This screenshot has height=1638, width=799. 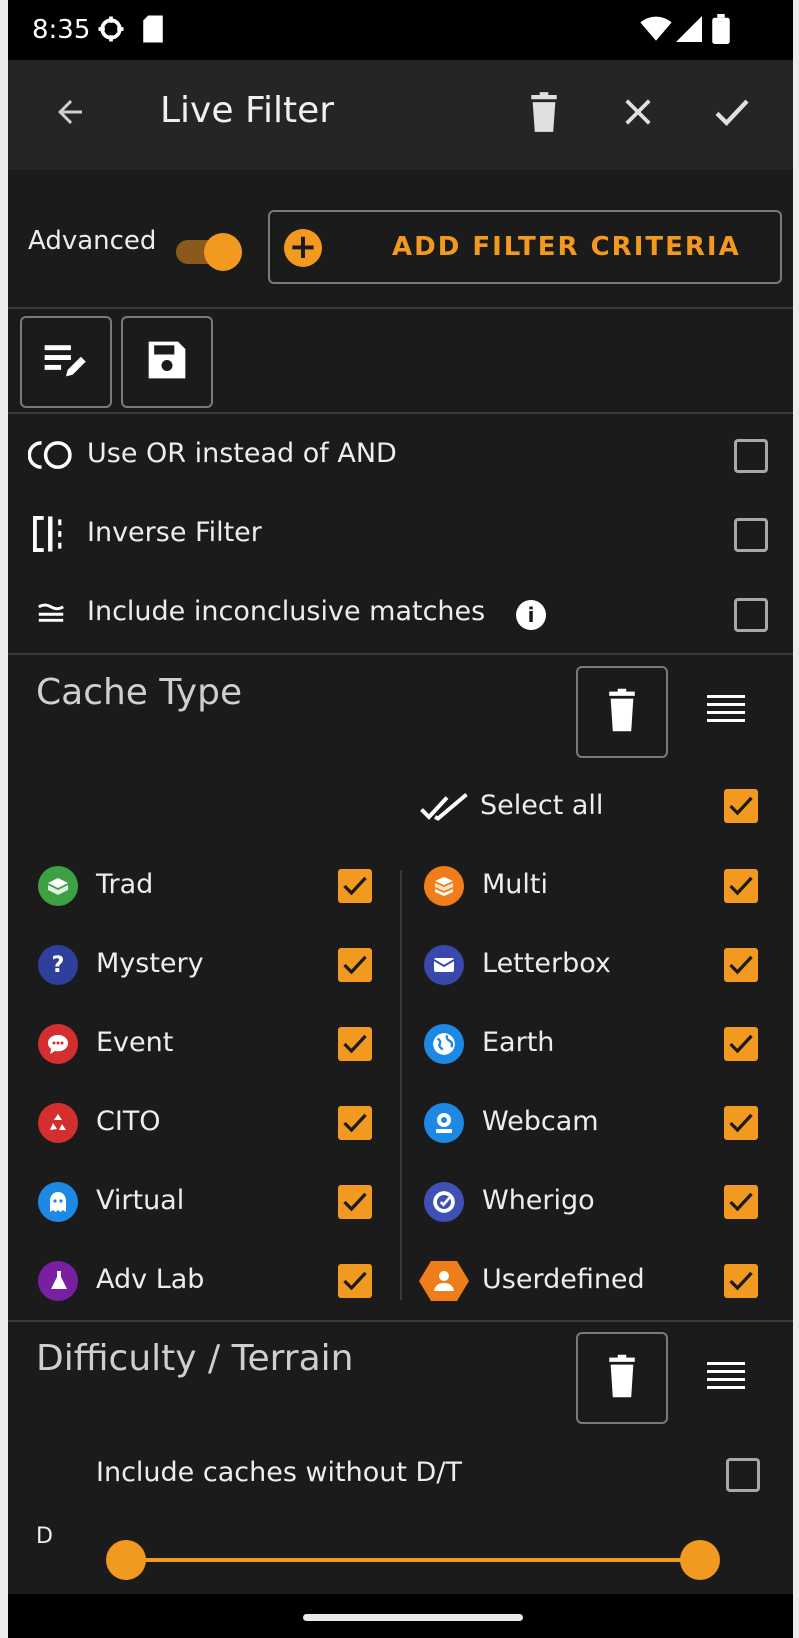 I want to click on include-without-dt-label: Include caches without D/T, so click(x=279, y=1472).